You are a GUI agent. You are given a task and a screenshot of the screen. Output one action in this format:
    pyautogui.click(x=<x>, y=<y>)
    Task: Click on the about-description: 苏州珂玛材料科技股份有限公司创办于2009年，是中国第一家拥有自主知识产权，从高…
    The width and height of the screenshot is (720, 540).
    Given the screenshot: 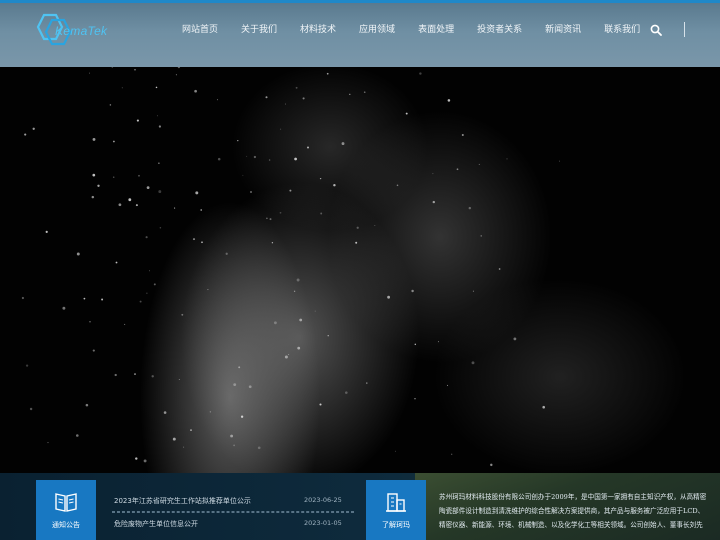 What is the action you would take?
    pyautogui.click(x=575, y=511)
    